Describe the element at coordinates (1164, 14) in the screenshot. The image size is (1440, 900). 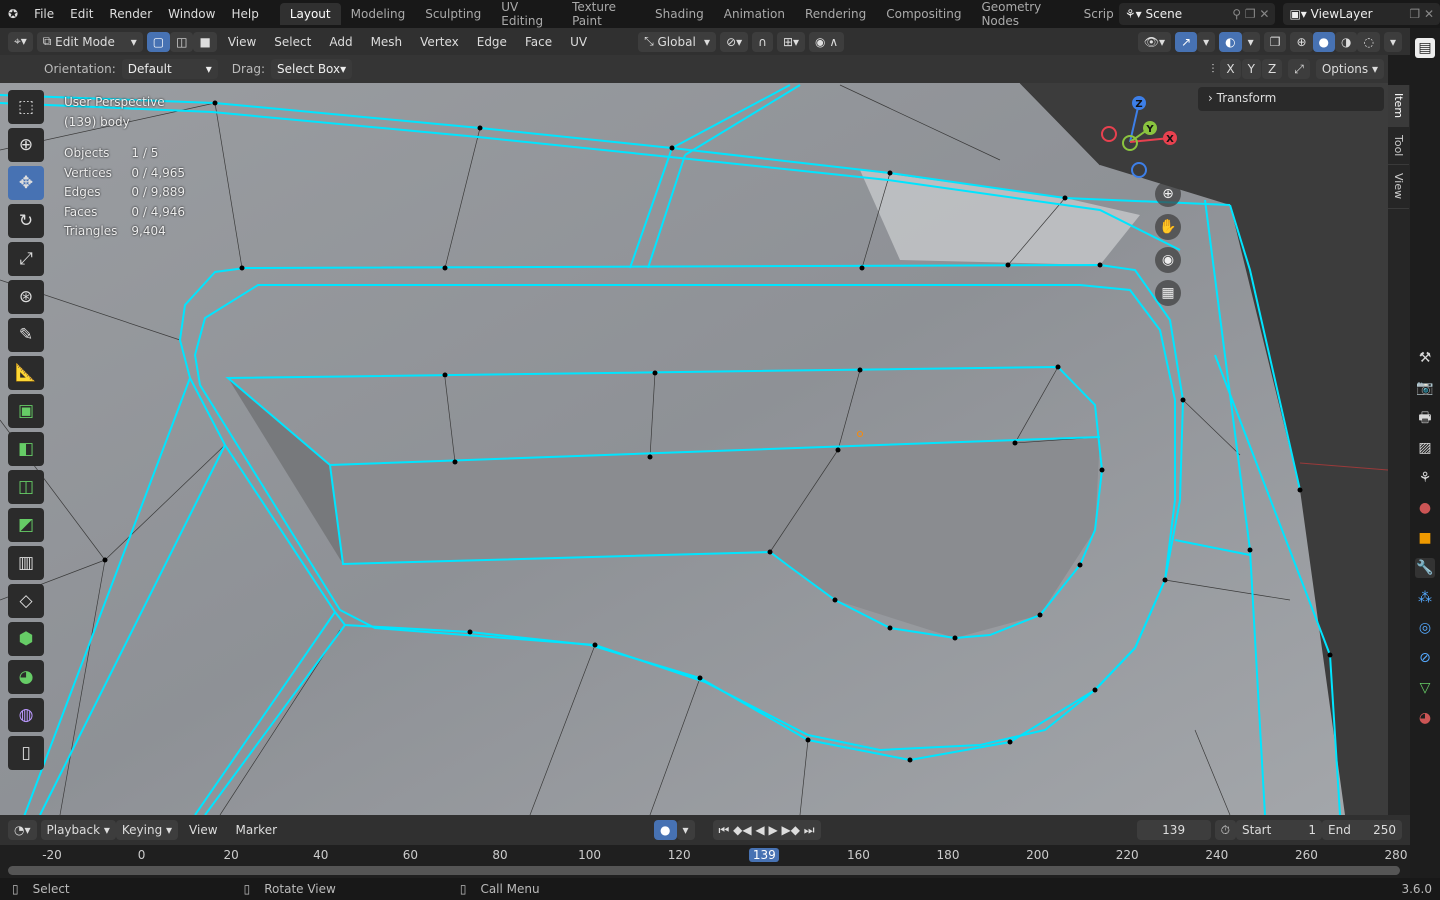
I see `scene-name: Scene` at that location.